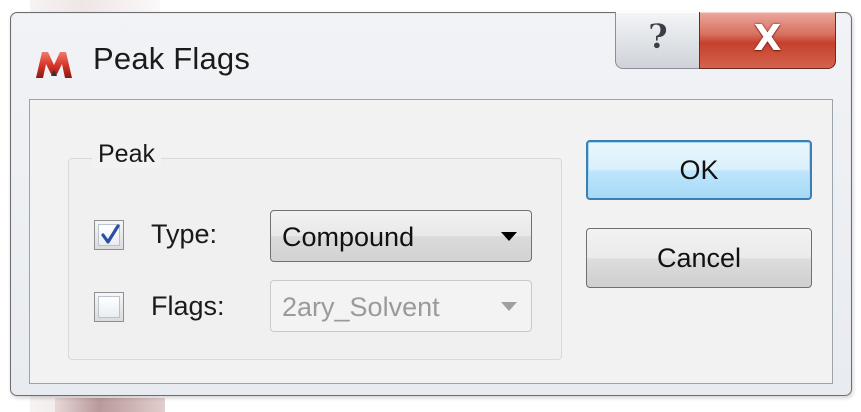 The image size is (861, 412). I want to click on close-button: X, so click(767, 40).